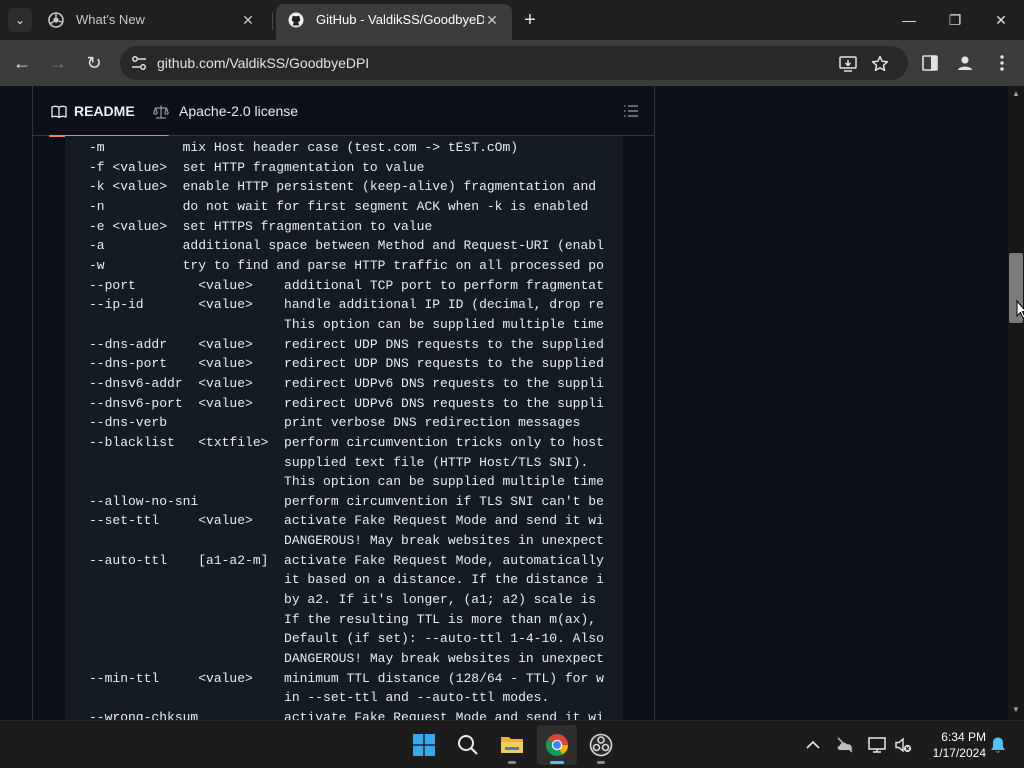  What do you see at coordinates (557, 762) in the screenshot?
I see `active-indicator` at bounding box center [557, 762].